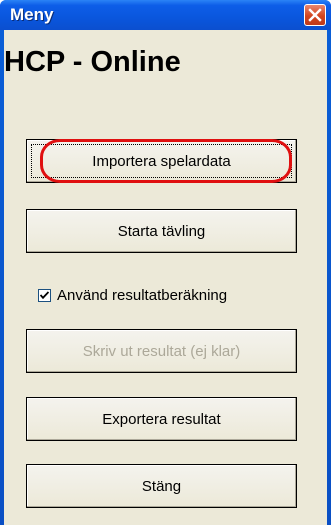  Describe the element at coordinates (32, 14) in the screenshot. I see `window-title: Meny` at that location.